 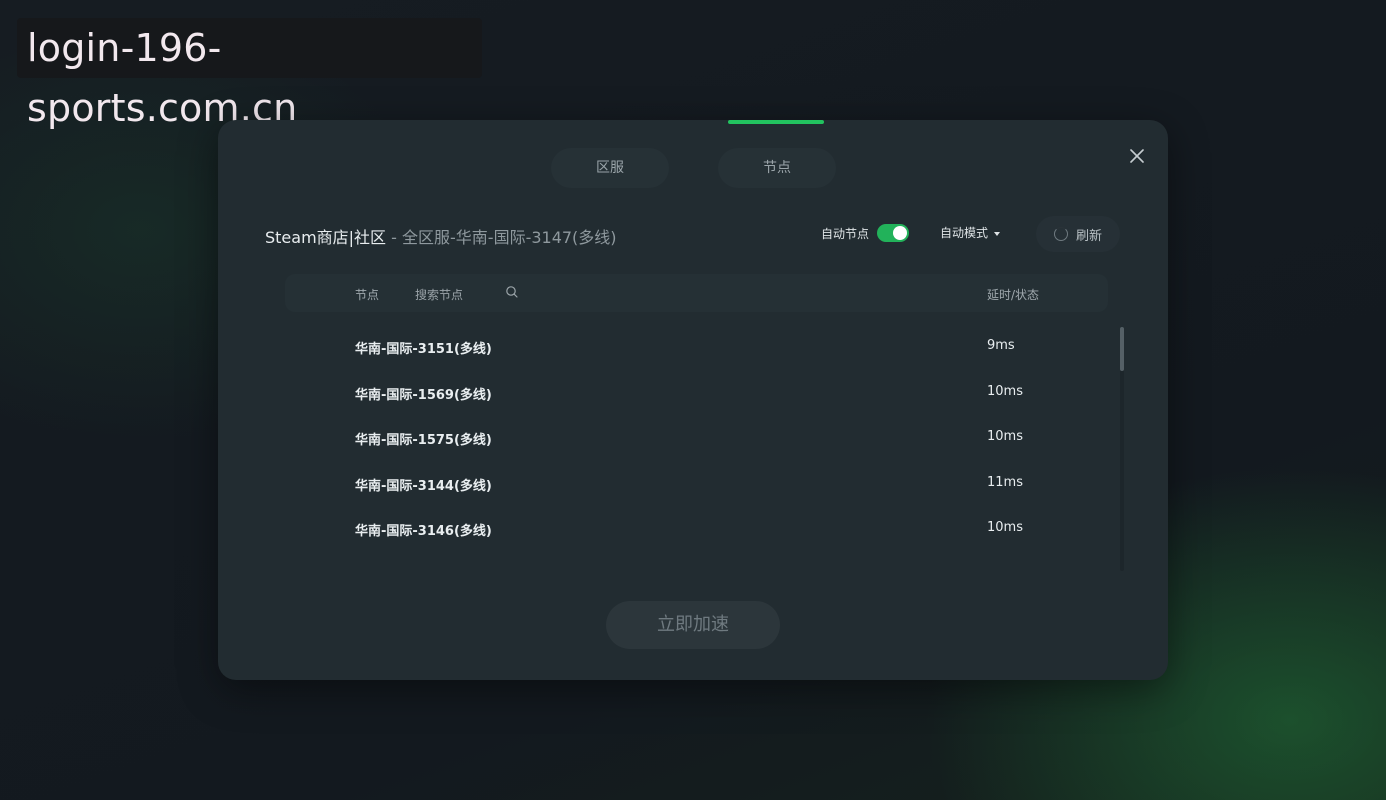 I want to click on active-tab-indicator, so click(x=776, y=122).